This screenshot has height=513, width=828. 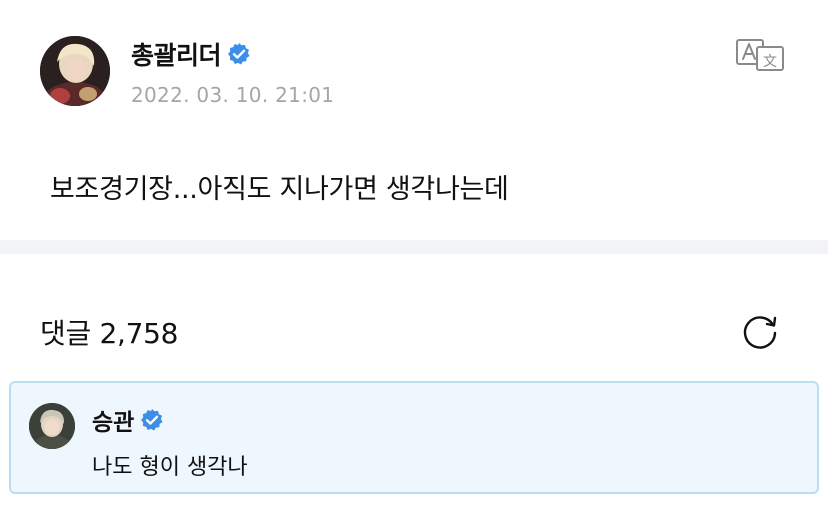 I want to click on refresh-icon, so click(x=760, y=332).